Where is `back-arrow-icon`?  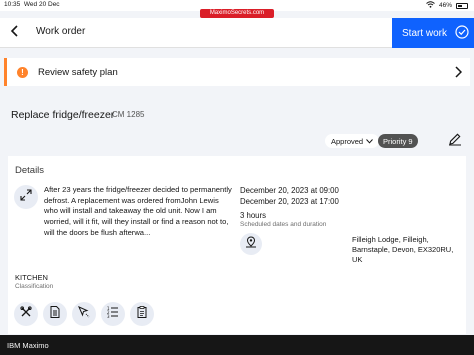
back-arrow-icon is located at coordinates (15, 33).